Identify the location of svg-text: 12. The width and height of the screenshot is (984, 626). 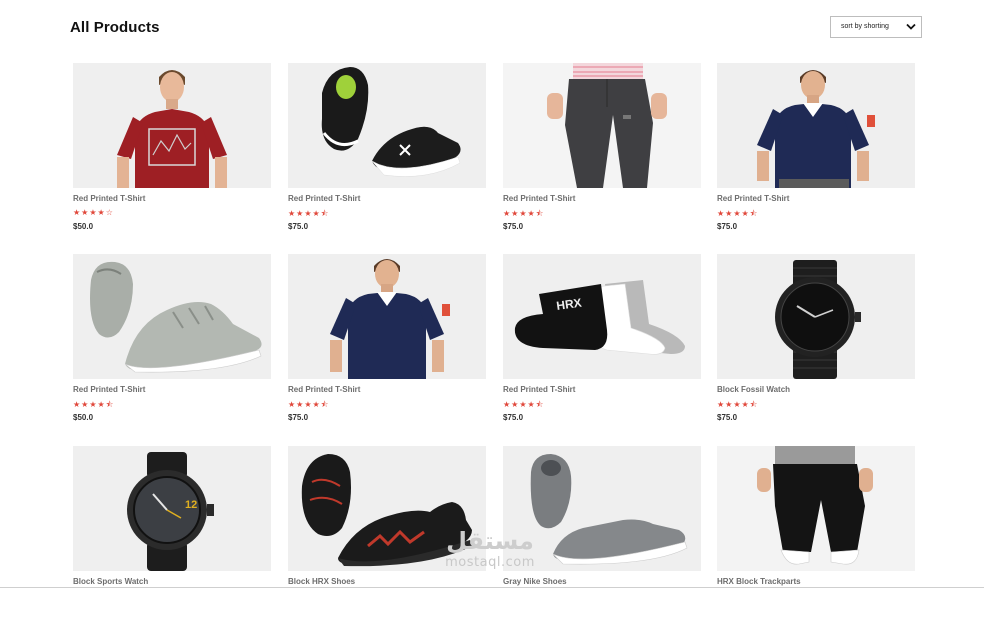
(191, 505).